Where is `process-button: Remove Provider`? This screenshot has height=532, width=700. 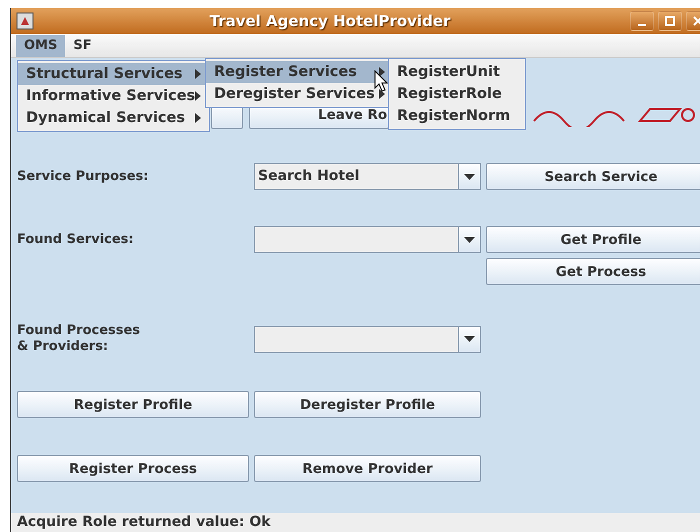 process-button: Remove Provider is located at coordinates (367, 468).